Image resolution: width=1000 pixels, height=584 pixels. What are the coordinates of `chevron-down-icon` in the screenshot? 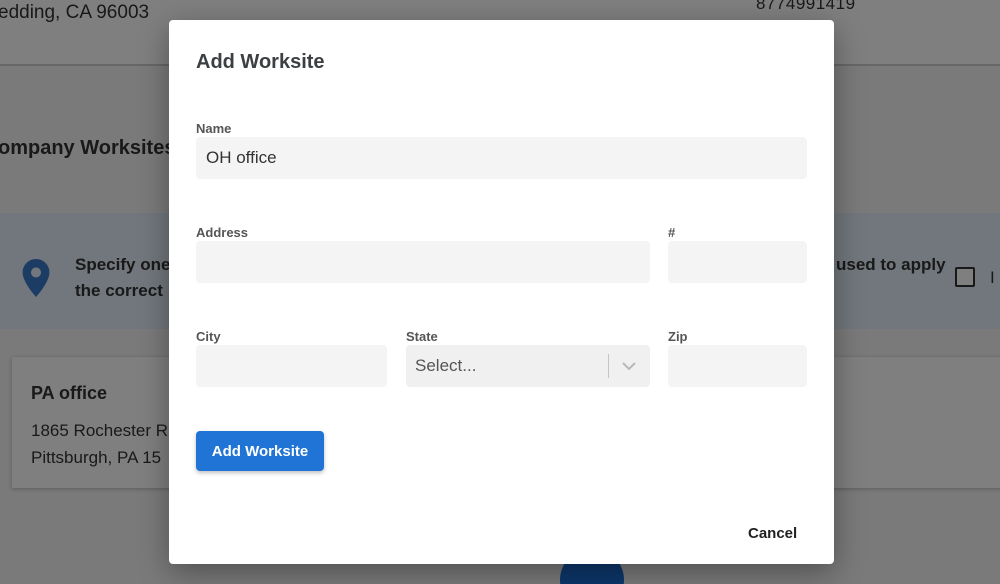 It's located at (629, 366).